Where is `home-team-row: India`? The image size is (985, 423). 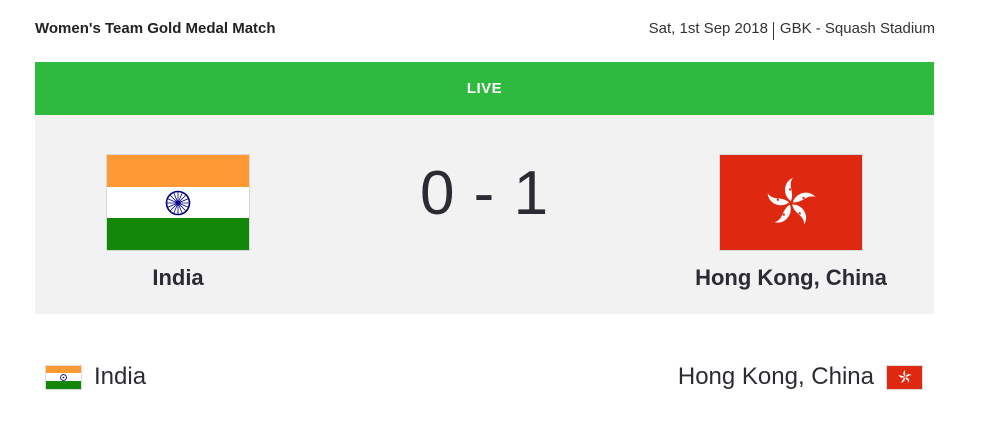 home-team-row: India is located at coordinates (95, 377).